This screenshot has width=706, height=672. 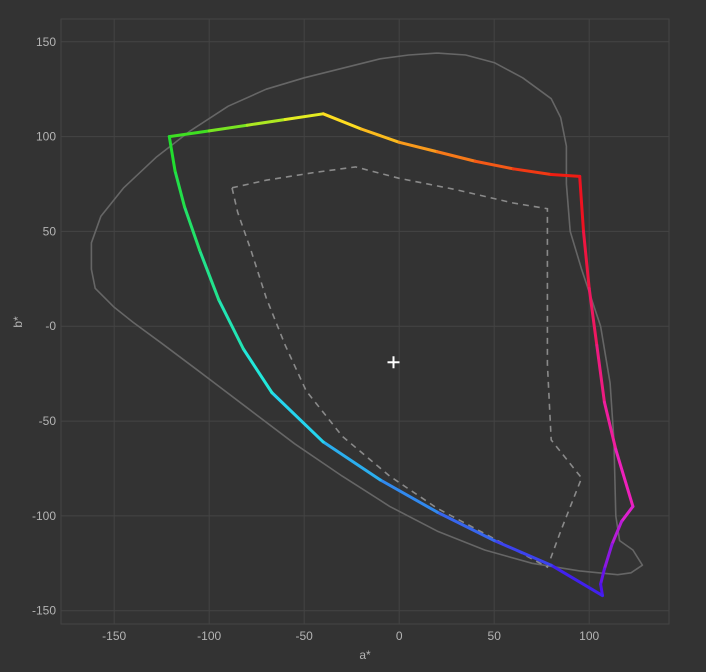 I want to click on x-axis-ticks: -150 -100 -50 0 50 100, so click(x=350, y=636).